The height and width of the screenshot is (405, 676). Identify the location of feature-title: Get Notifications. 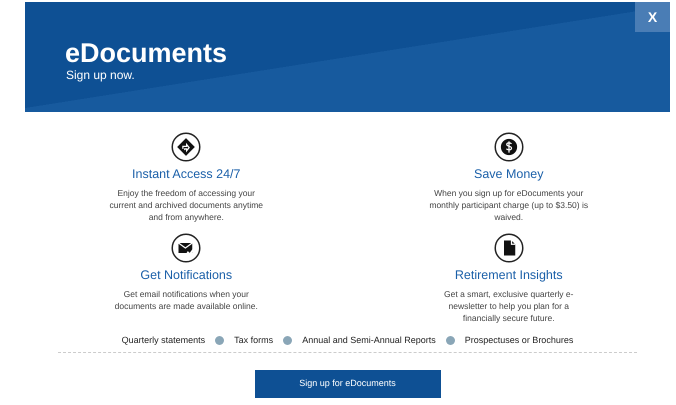
(186, 275).